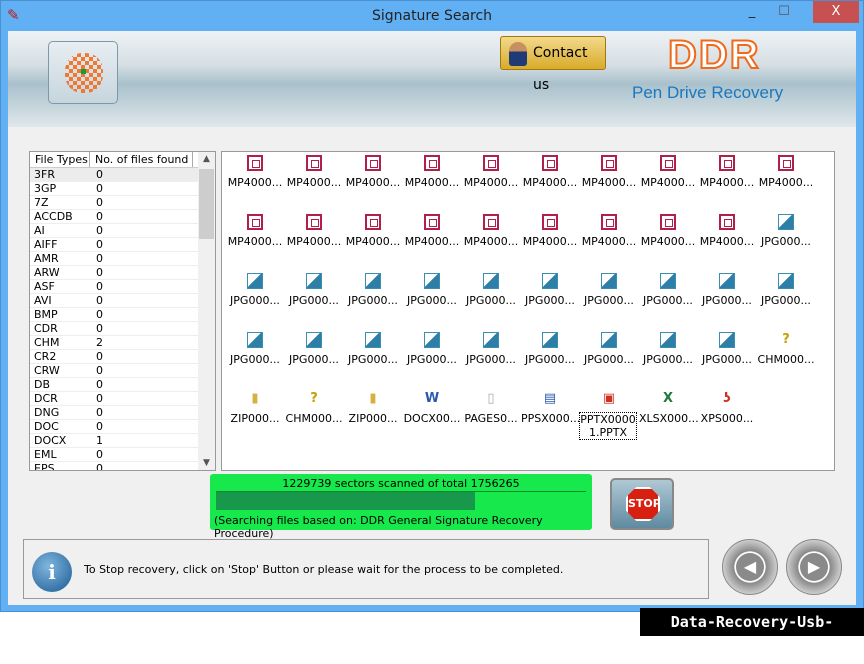  I want to click on stop-button: STOP, so click(642, 504).